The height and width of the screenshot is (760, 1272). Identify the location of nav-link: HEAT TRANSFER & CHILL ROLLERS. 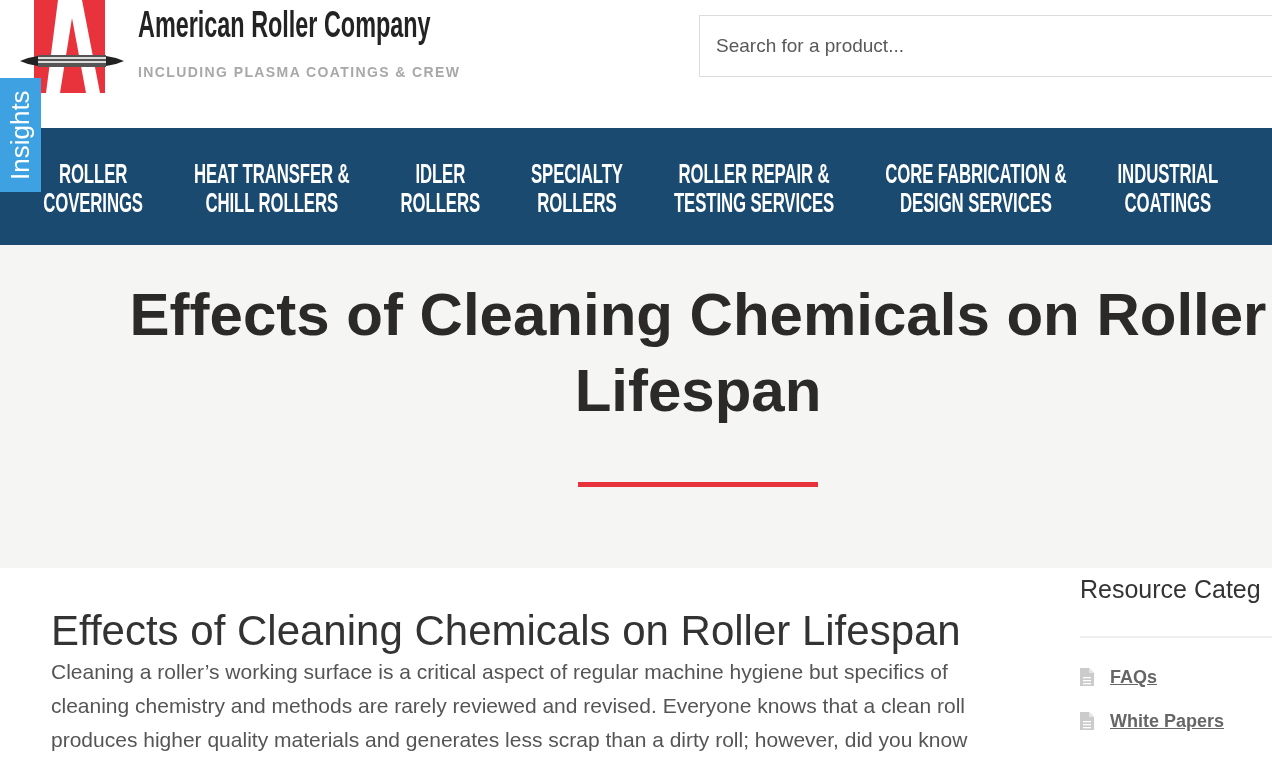
(271, 188).